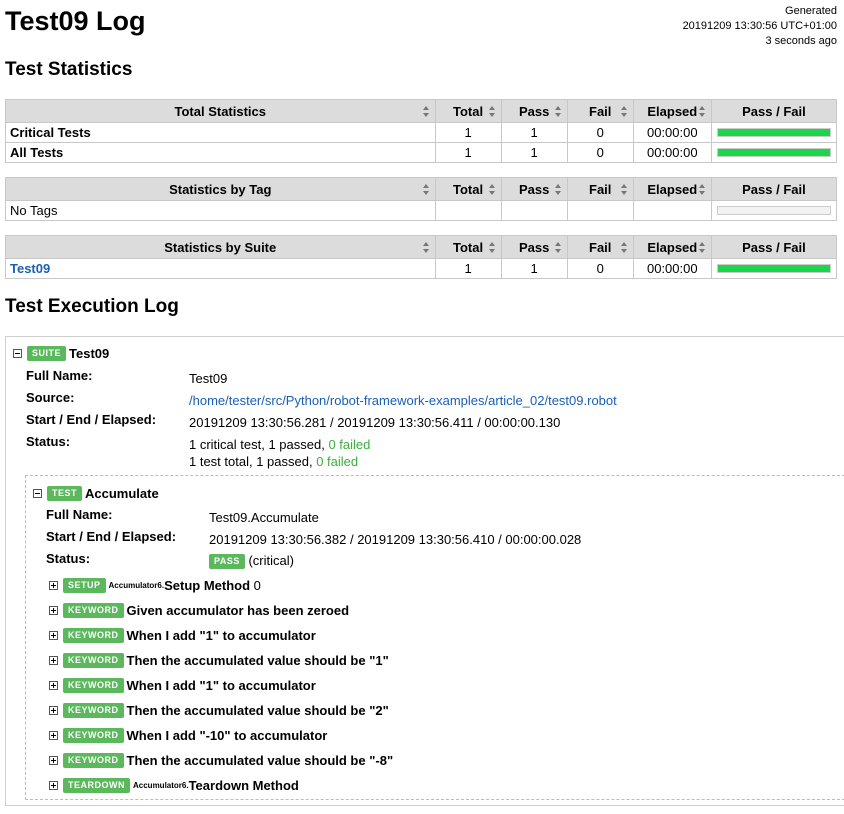  I want to click on total-statistics-header-label: Total Statistics, so click(220, 111).